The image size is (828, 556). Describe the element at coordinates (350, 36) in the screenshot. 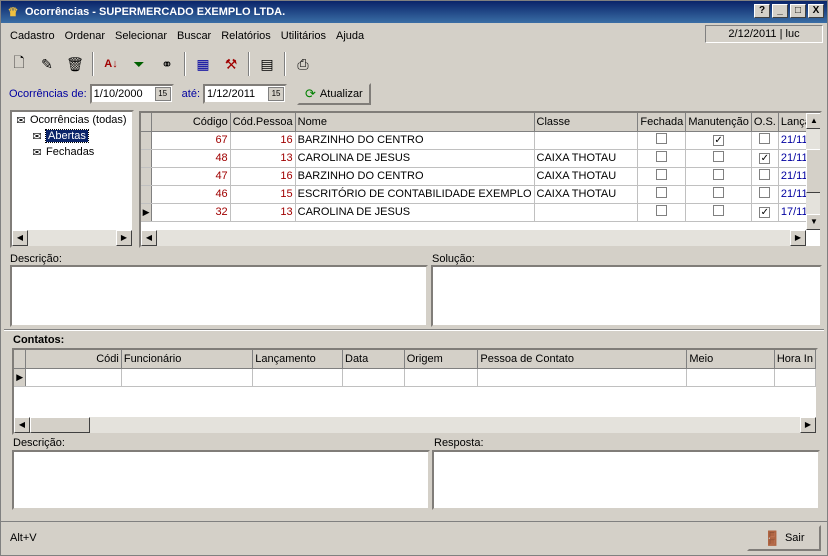

I see `menu-ajuda: Ajuda` at that location.